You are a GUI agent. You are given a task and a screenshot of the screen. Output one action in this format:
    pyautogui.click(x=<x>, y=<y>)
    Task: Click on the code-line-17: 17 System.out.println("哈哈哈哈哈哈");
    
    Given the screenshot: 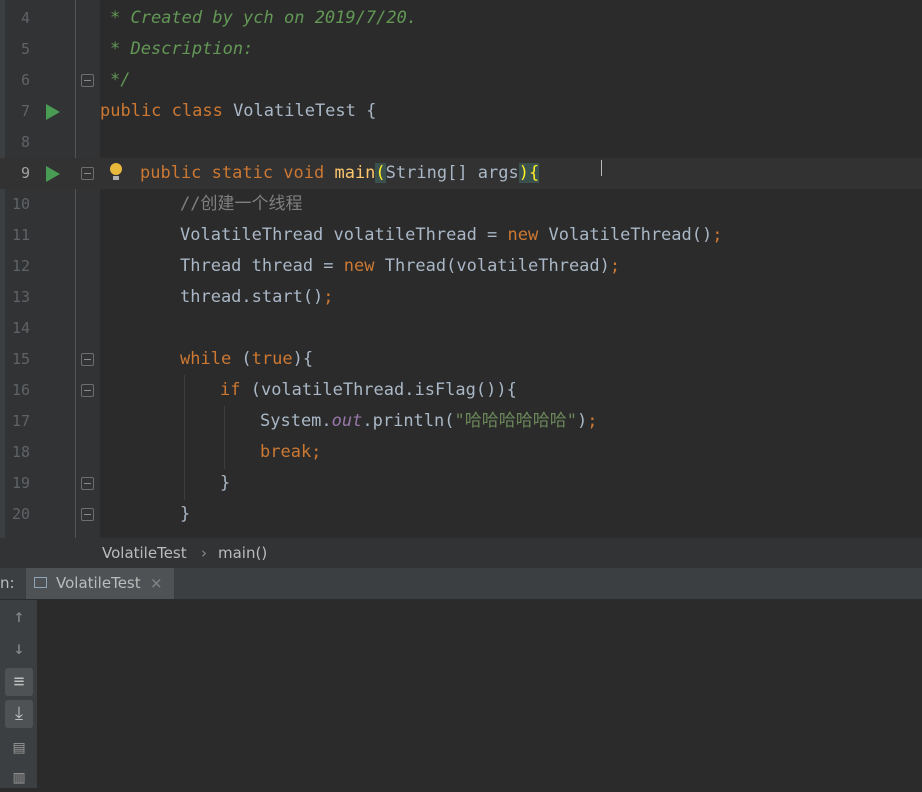 What is the action you would take?
    pyautogui.click(x=461, y=421)
    